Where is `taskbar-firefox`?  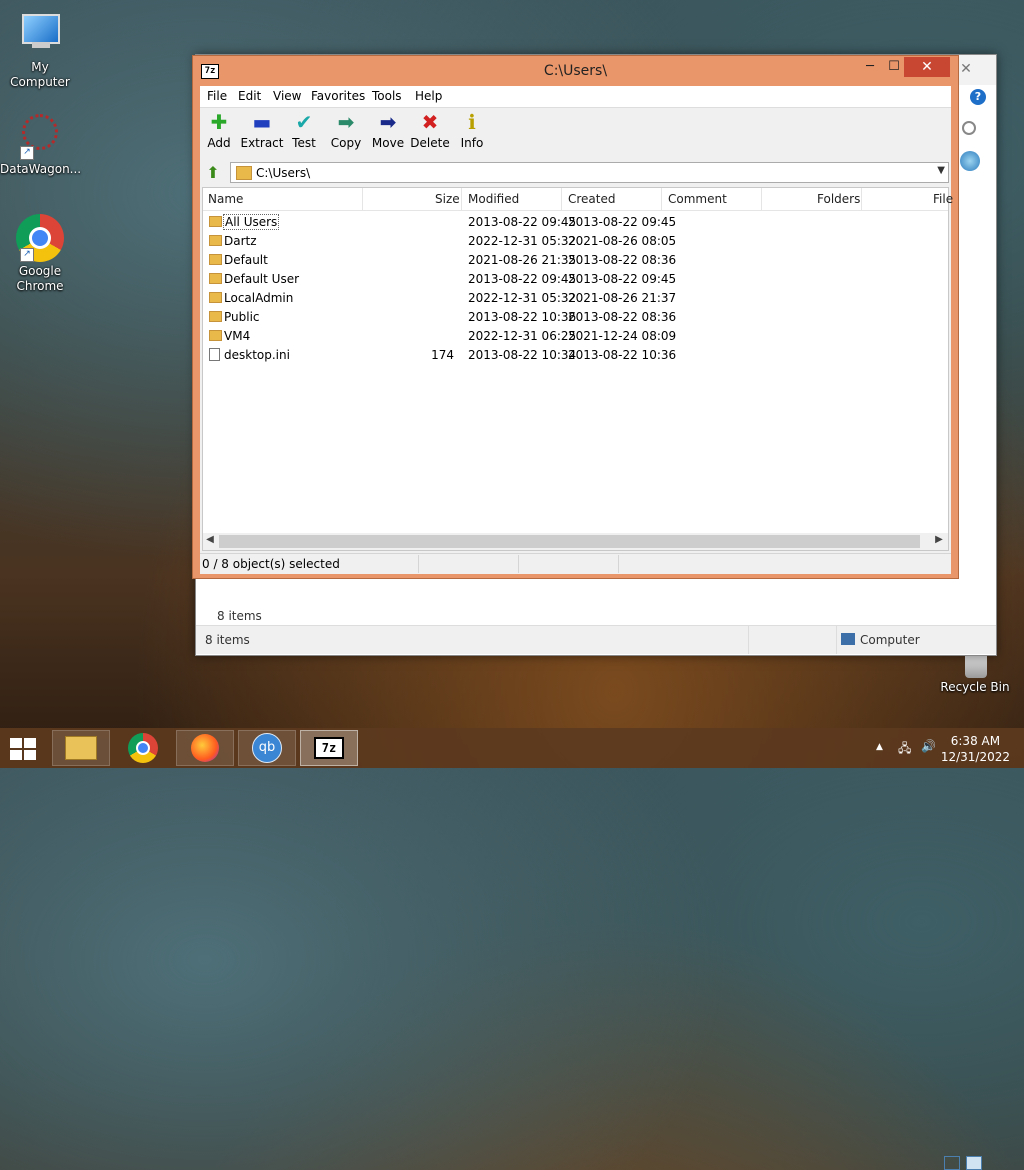 taskbar-firefox is located at coordinates (205, 748).